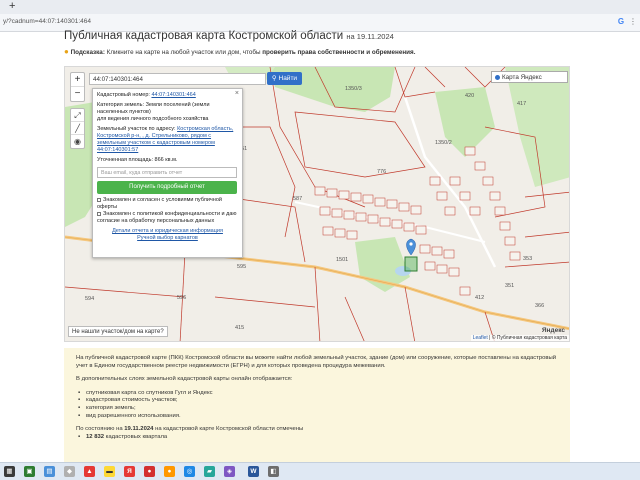  What do you see at coordinates (274, 78) in the screenshot?
I see `search-icon: ⚲` at bounding box center [274, 78].